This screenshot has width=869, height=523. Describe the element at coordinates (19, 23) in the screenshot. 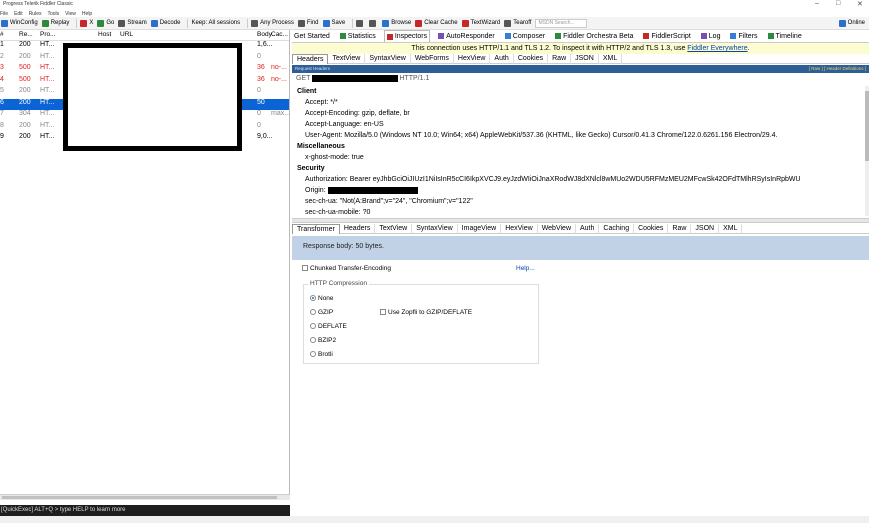

I see `toolbar-item: WinConfig` at that location.